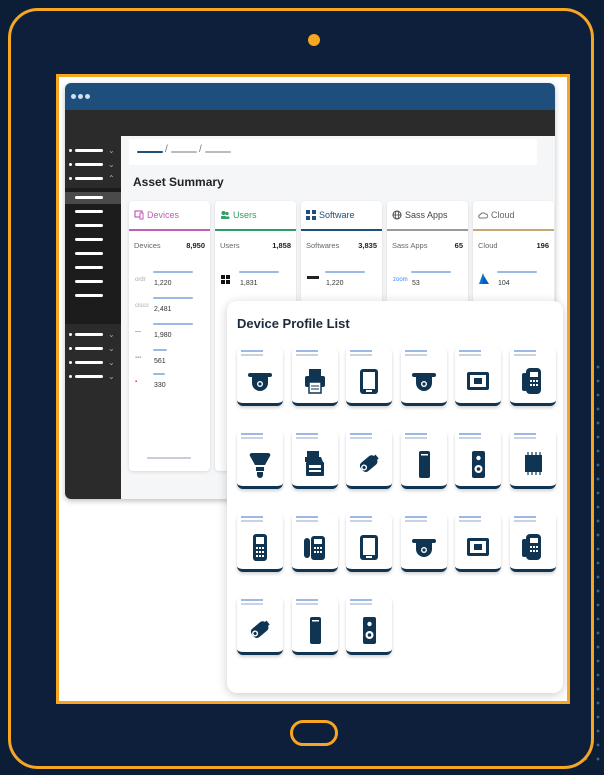 This screenshot has width=604, height=775. What do you see at coordinates (160, 361) in the screenshot?
I see `item-value: 561` at bounding box center [160, 361].